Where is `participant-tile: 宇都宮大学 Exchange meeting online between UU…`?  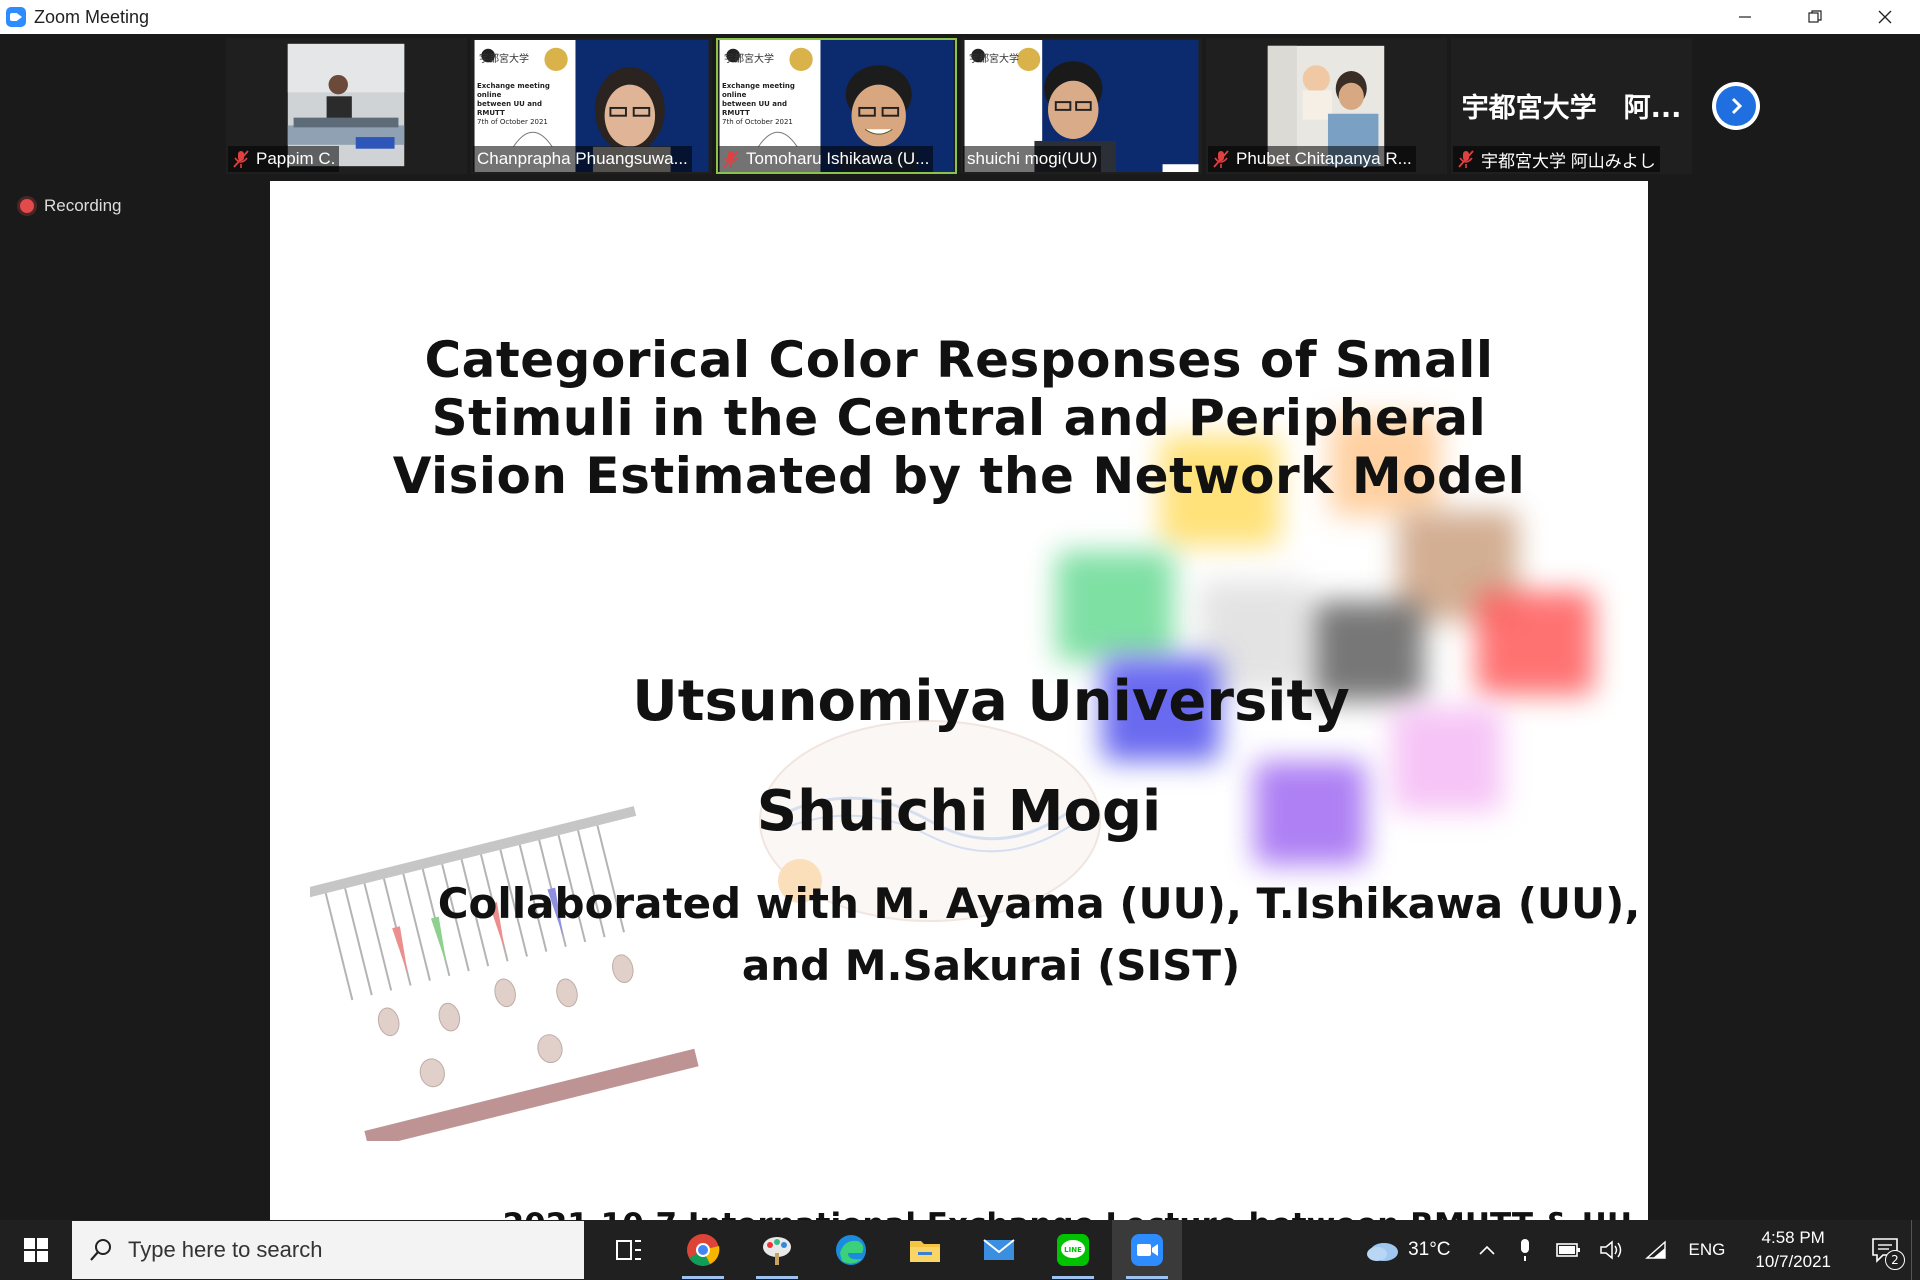 participant-tile: 宇都宮大学 Exchange meeting online between UU… is located at coordinates (591, 106).